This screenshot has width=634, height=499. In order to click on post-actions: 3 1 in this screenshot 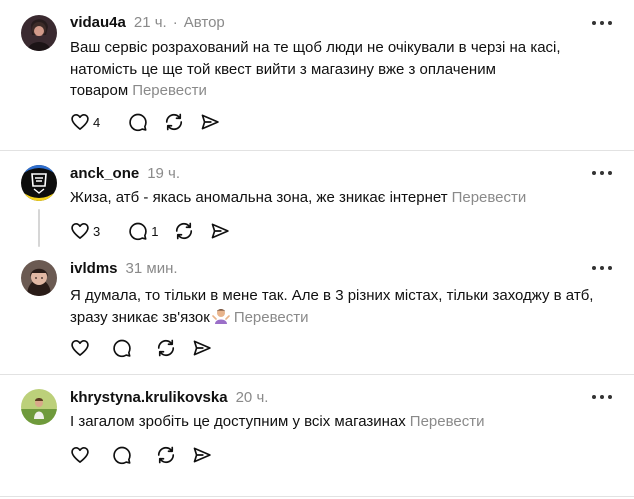, I will do `click(158, 231)`.